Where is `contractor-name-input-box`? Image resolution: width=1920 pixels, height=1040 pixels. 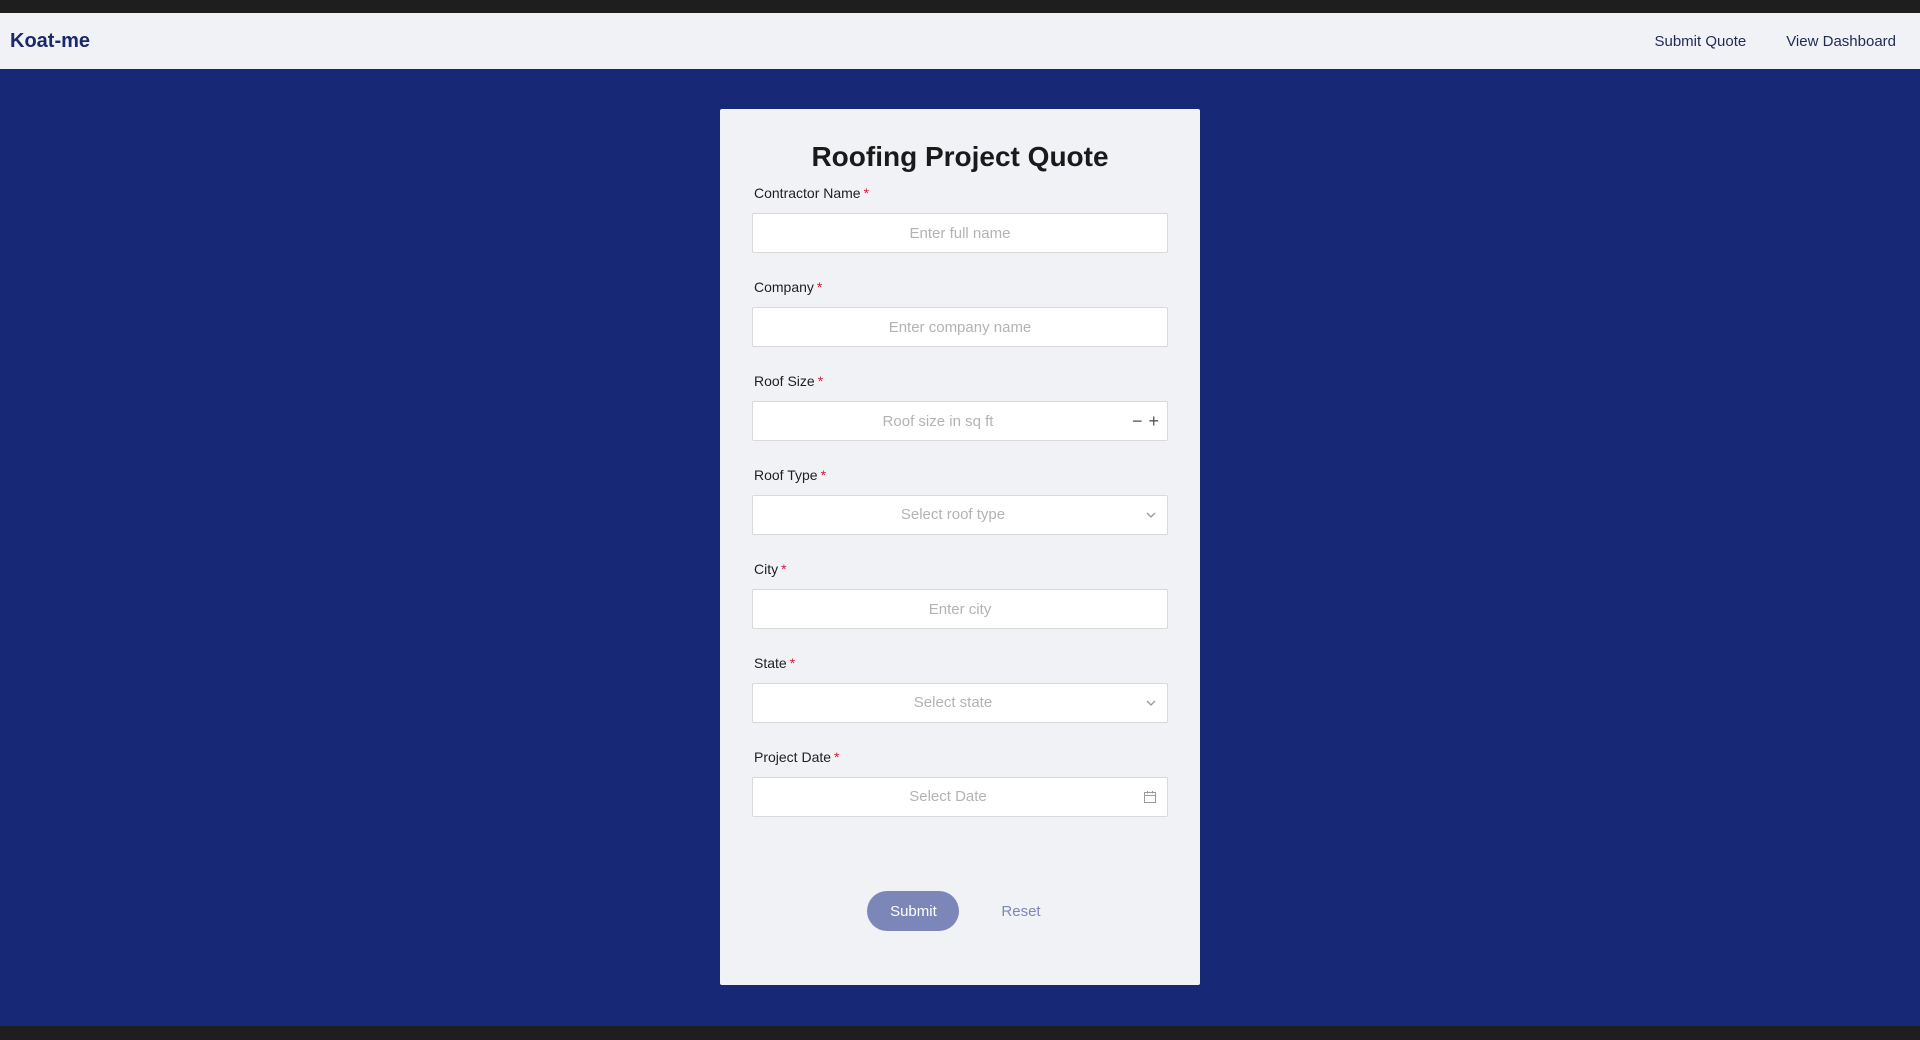 contractor-name-input-box is located at coordinates (960, 233).